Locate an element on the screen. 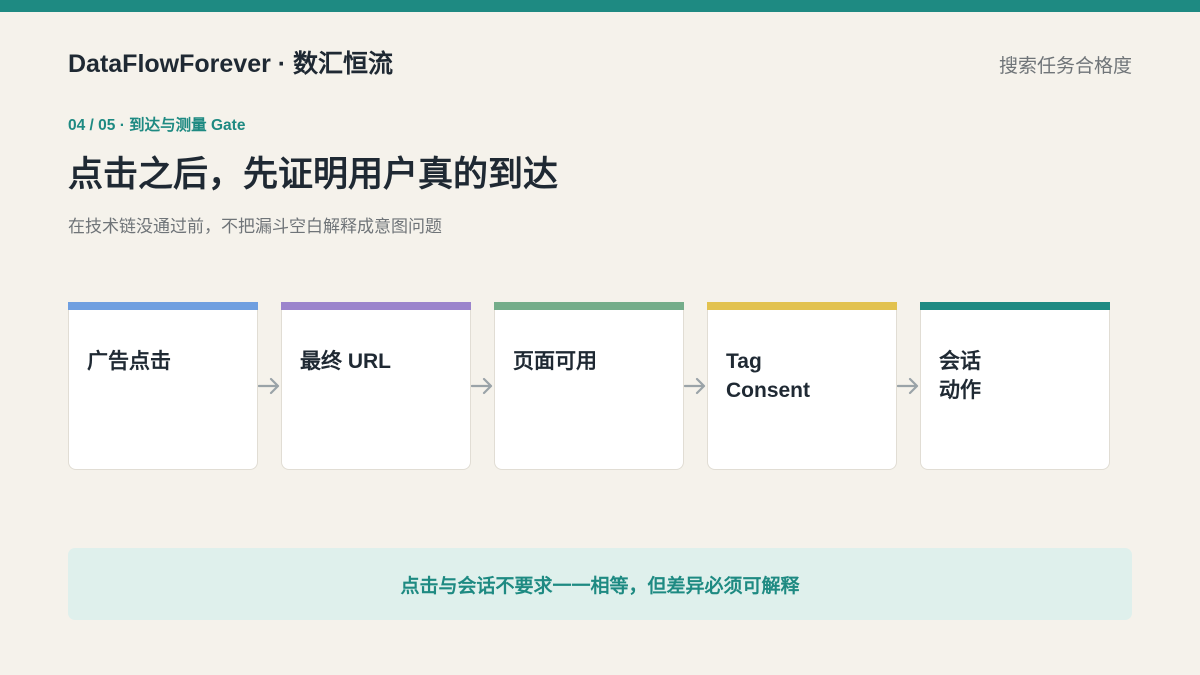 The image size is (1200, 675). page-subtitle: 在技术链没通过前，不把漏斗空白解释成意图问题 is located at coordinates (255, 226).